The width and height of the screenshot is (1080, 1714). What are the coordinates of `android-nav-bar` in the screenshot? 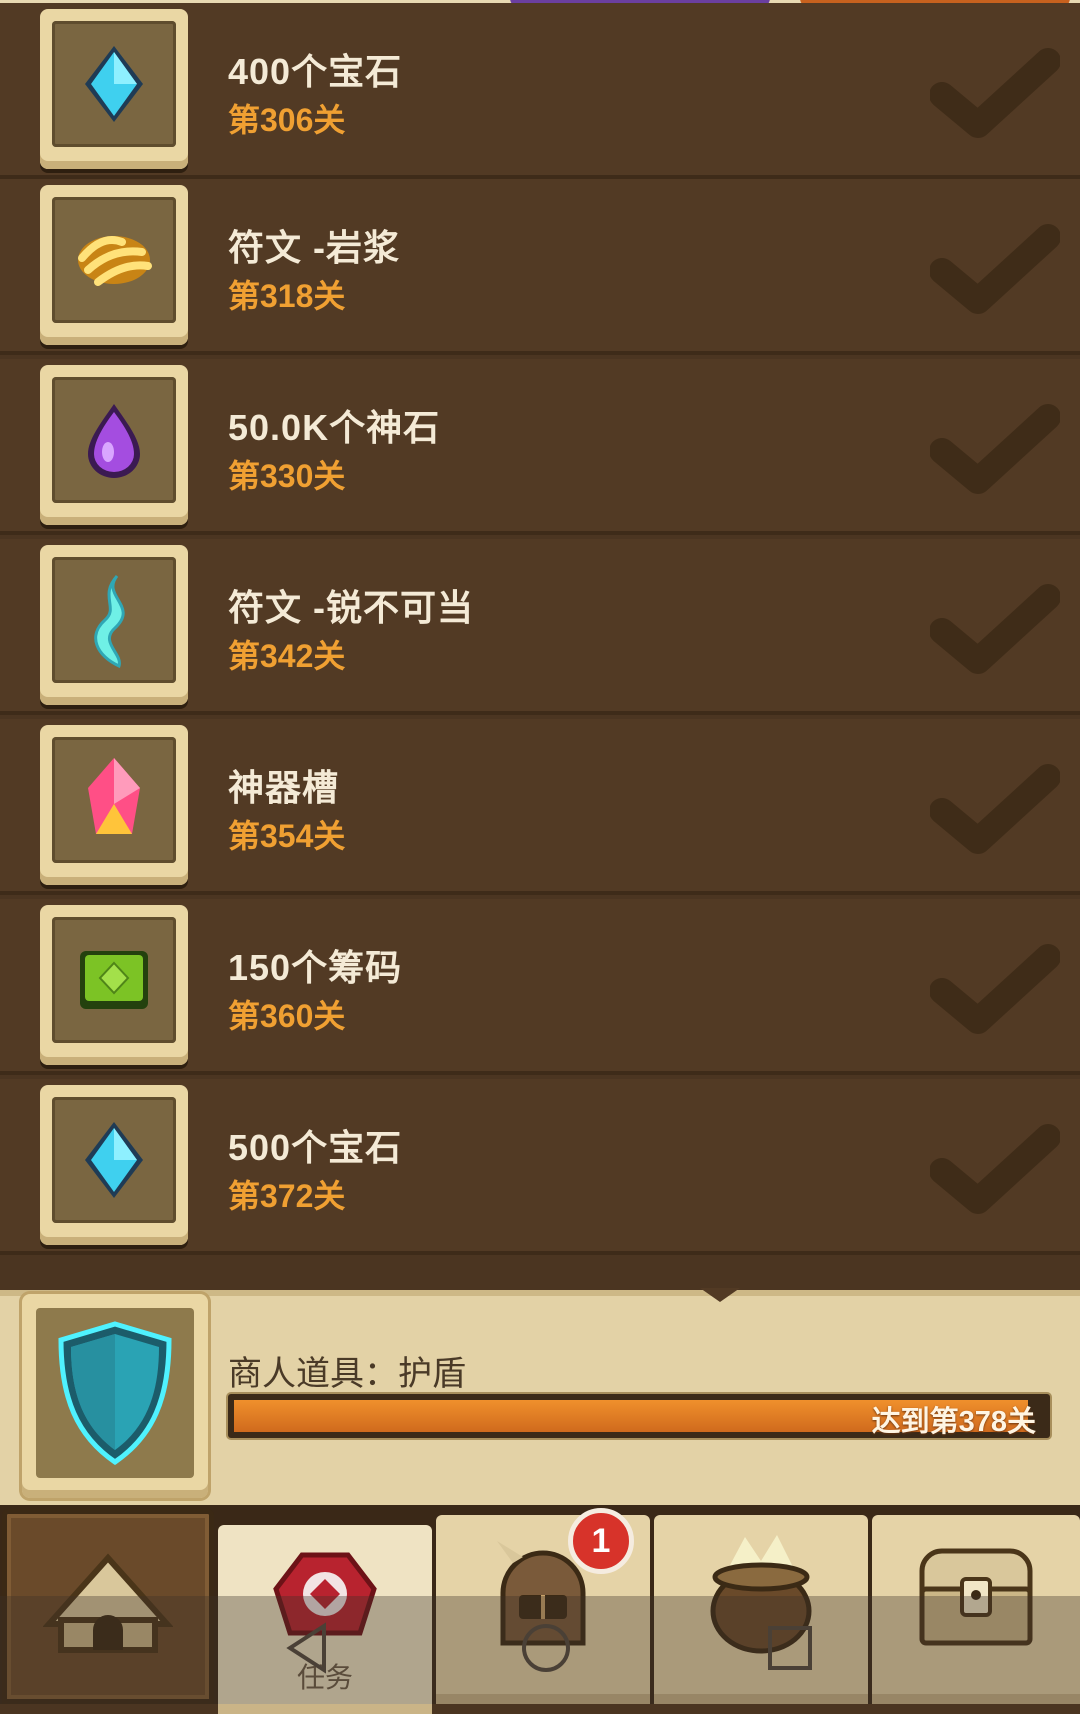 It's located at (540, 1650).